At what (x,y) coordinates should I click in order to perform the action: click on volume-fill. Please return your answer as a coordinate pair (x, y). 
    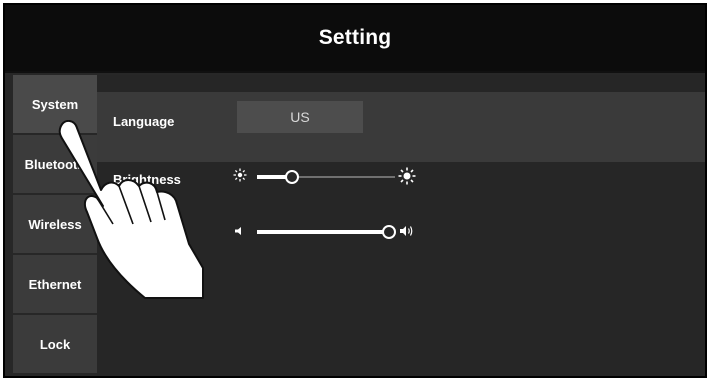
    Looking at the image, I should click on (323, 232).